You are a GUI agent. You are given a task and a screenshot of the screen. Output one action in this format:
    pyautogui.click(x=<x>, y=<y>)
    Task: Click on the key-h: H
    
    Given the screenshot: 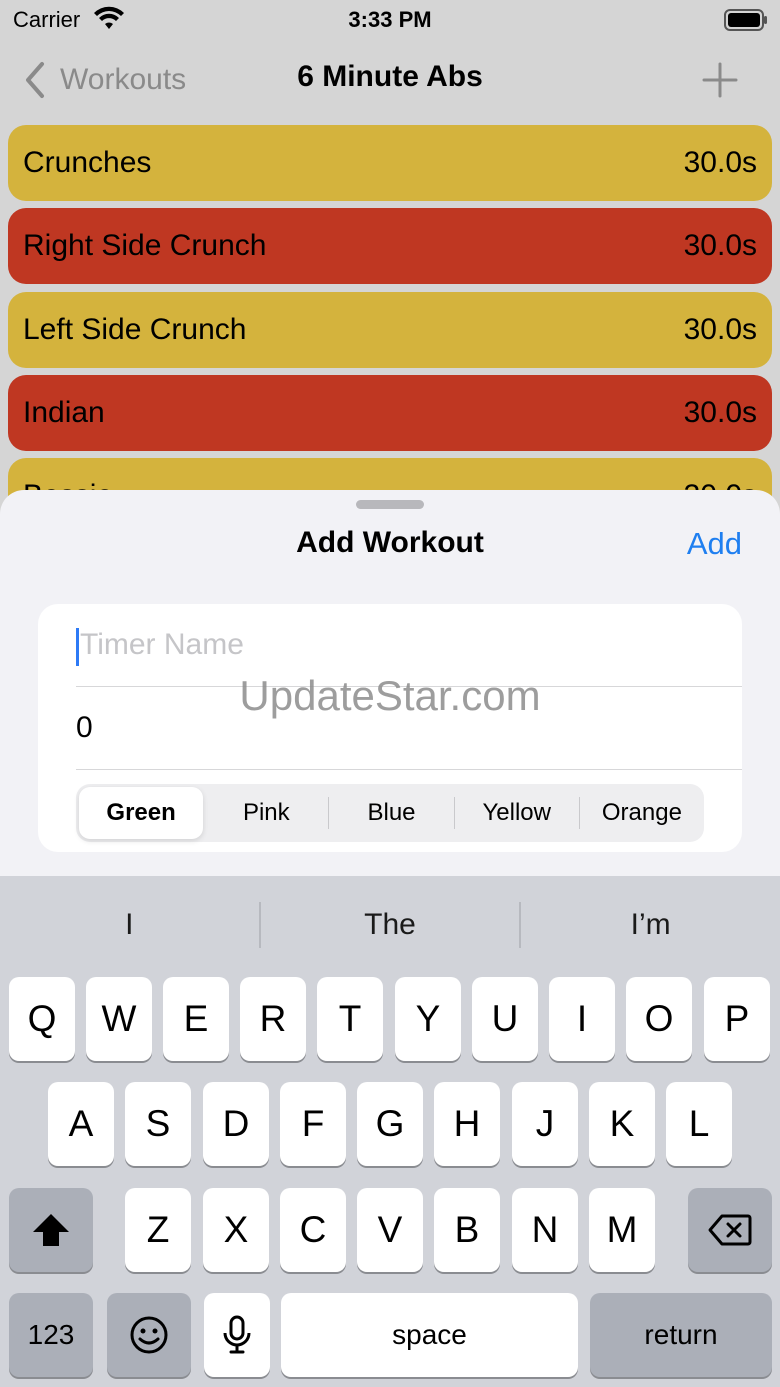 What is the action you would take?
    pyautogui.click(x=467, y=1124)
    